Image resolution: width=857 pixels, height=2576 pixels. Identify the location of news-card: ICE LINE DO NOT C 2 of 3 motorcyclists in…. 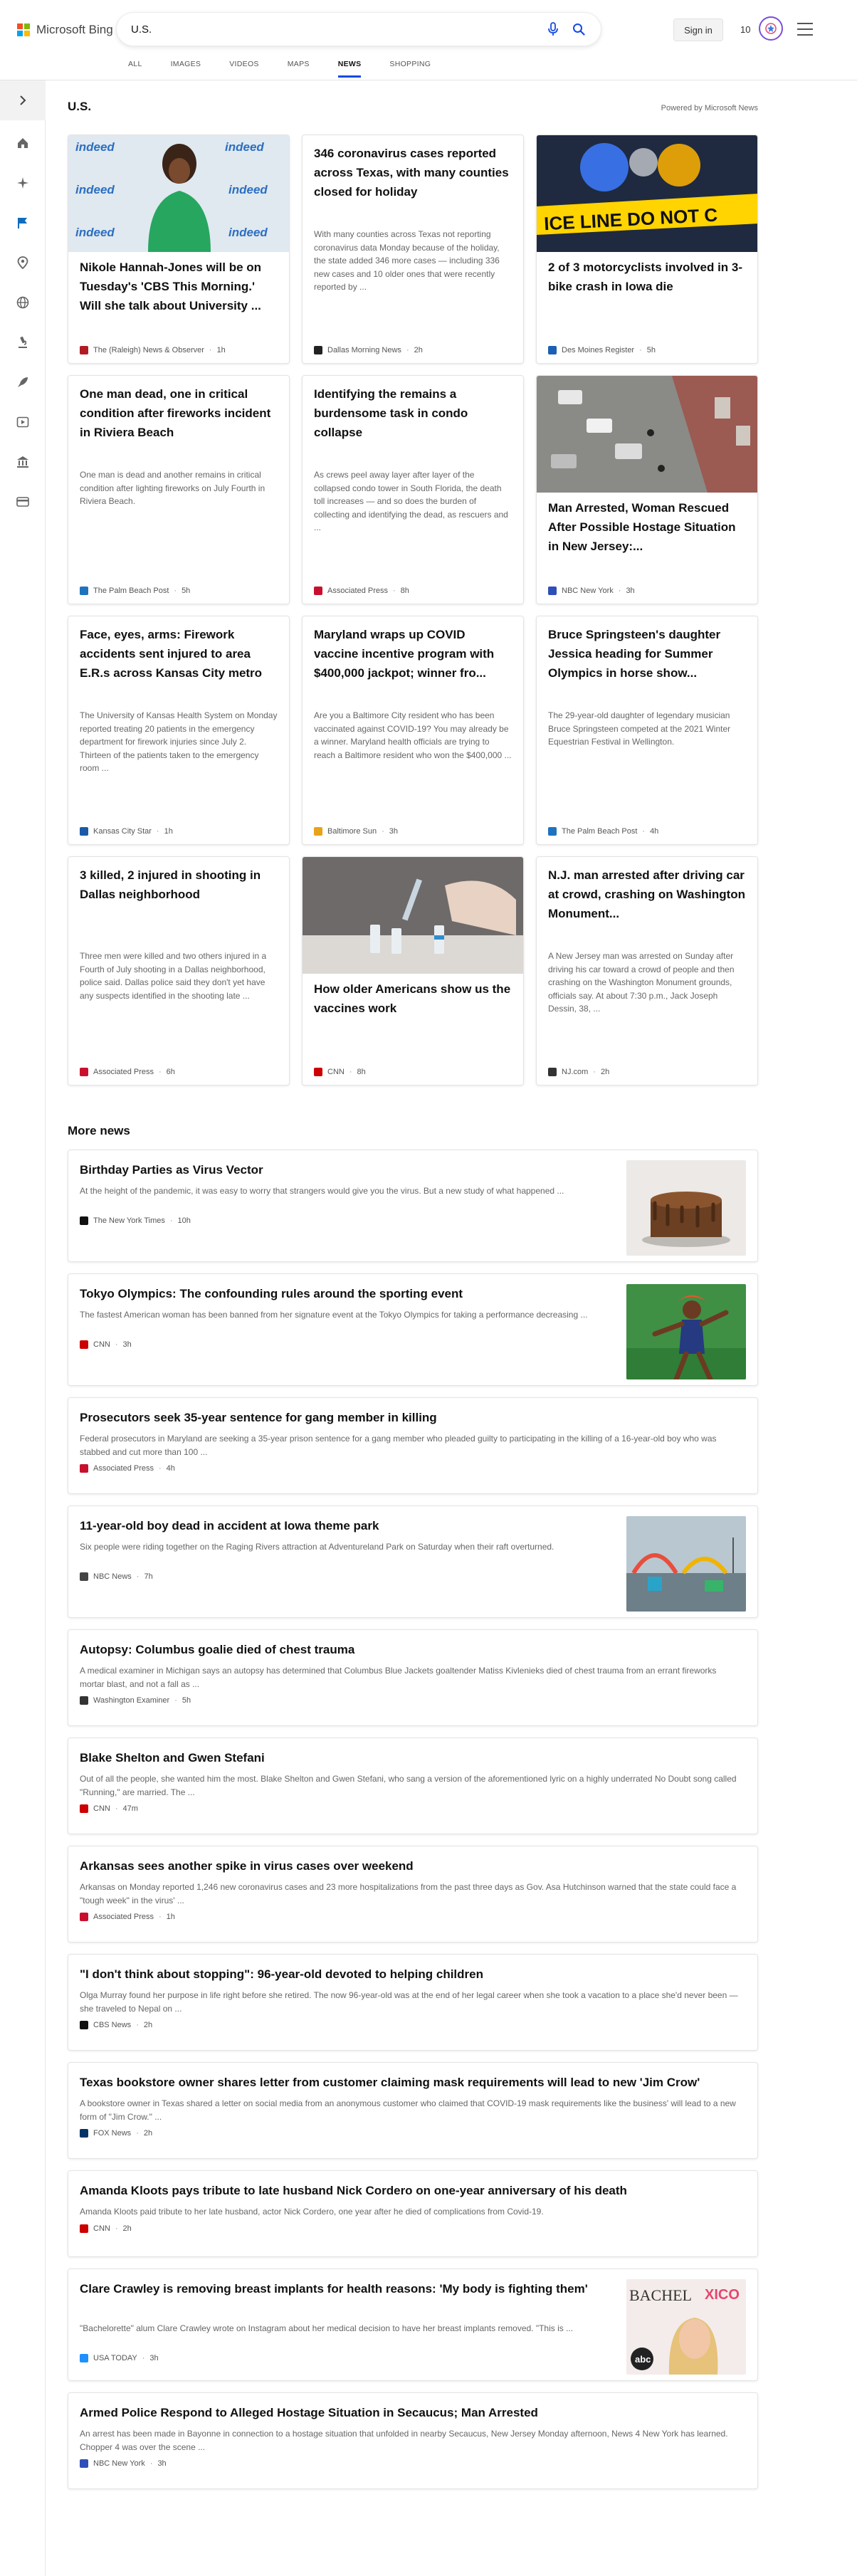
(647, 249).